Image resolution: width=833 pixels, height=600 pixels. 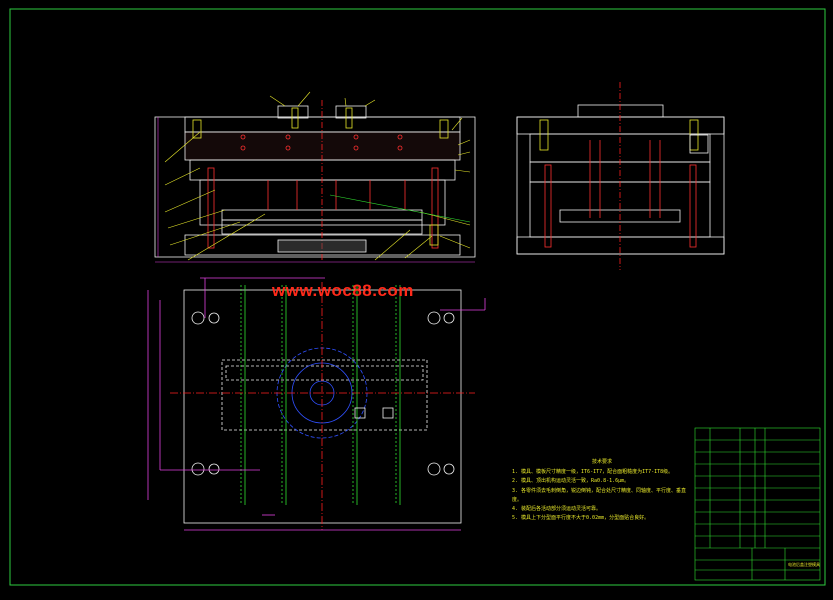 I want to click on technical-note-item: 4. 装配后各活动部分须运动灵活可靠。, so click(x=557, y=509).